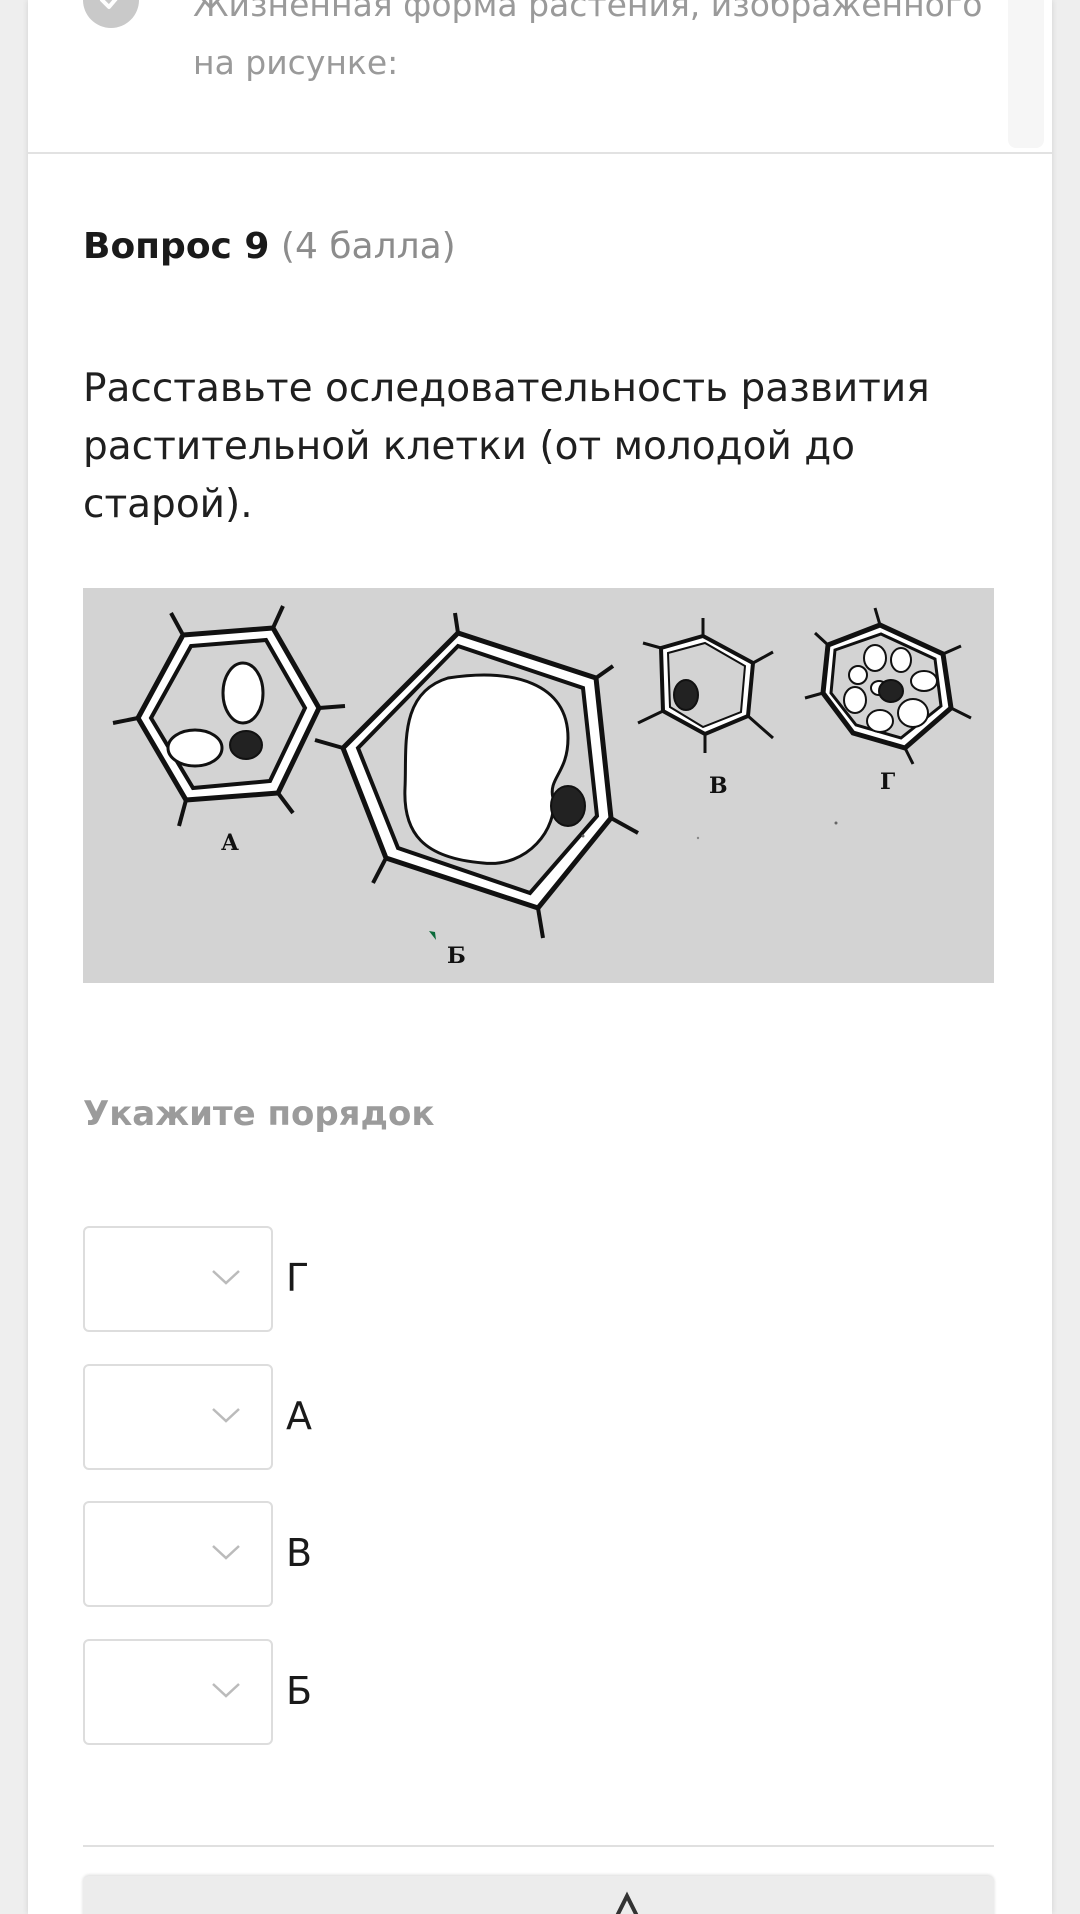 This screenshot has width=1080, height=1914. Describe the element at coordinates (176, 246) in the screenshot. I see `question-title: Вопрос 9` at that location.